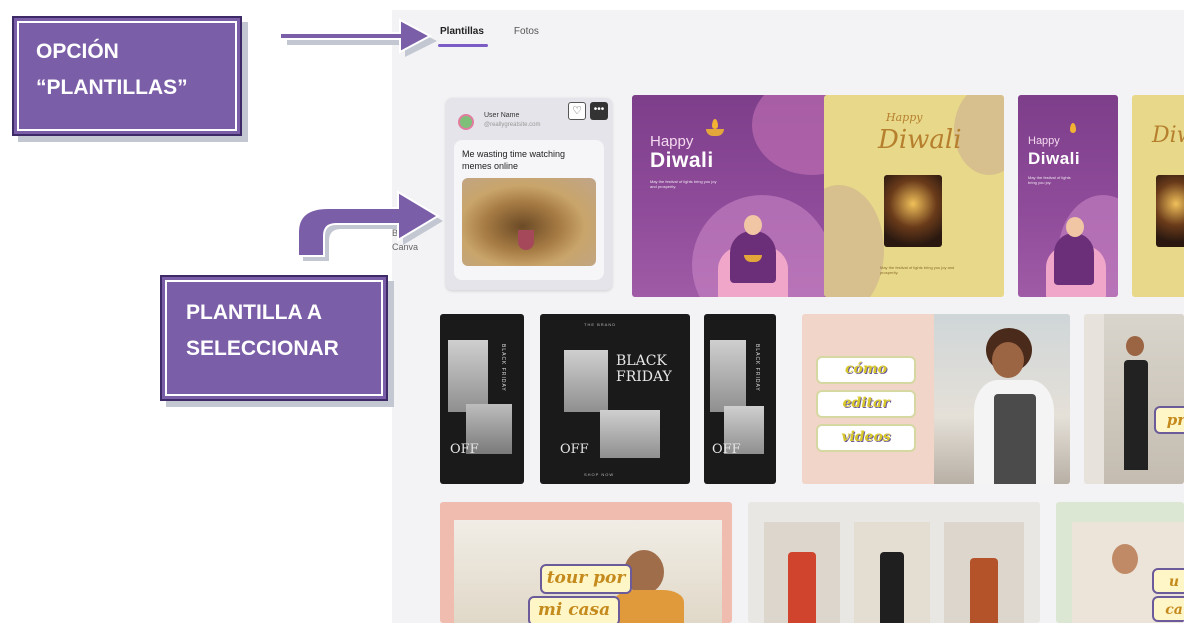 The width and height of the screenshot is (1184, 623). I want to click on panel-top-strip, so click(788, 5).